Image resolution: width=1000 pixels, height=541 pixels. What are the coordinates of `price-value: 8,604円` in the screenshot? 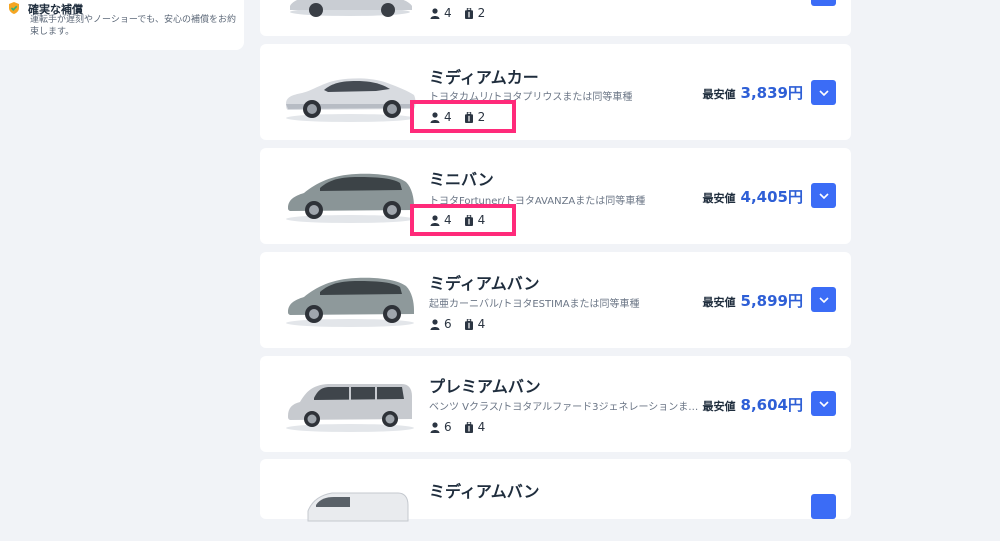 It's located at (771, 405).